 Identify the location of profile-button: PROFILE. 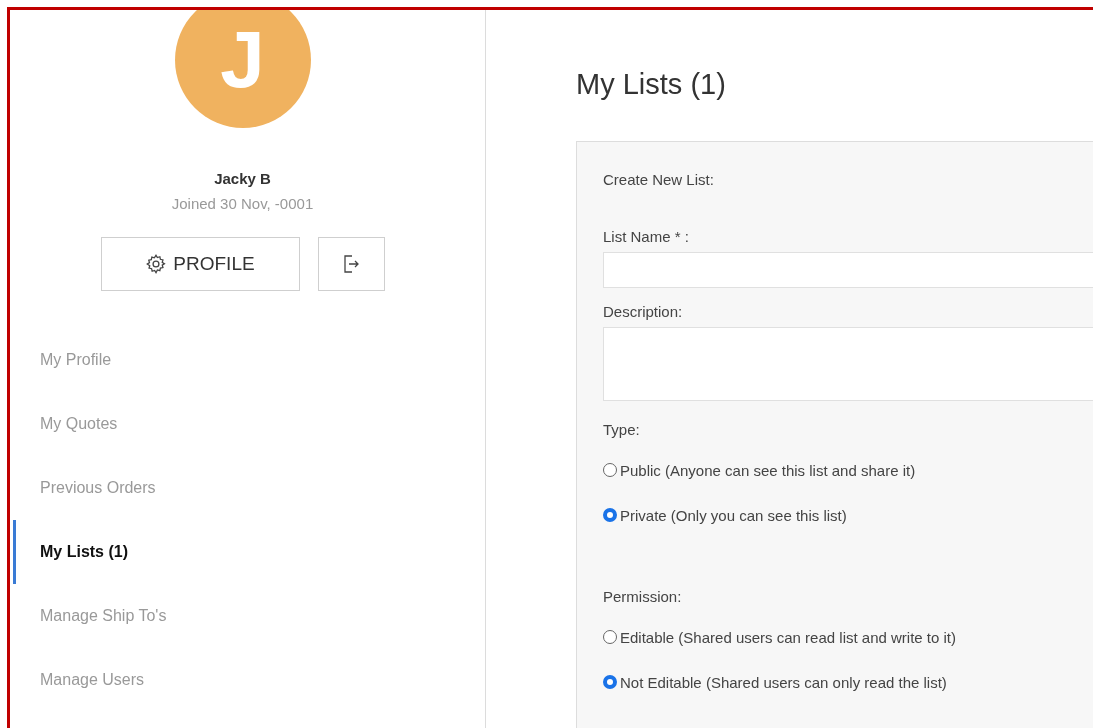
(200, 264).